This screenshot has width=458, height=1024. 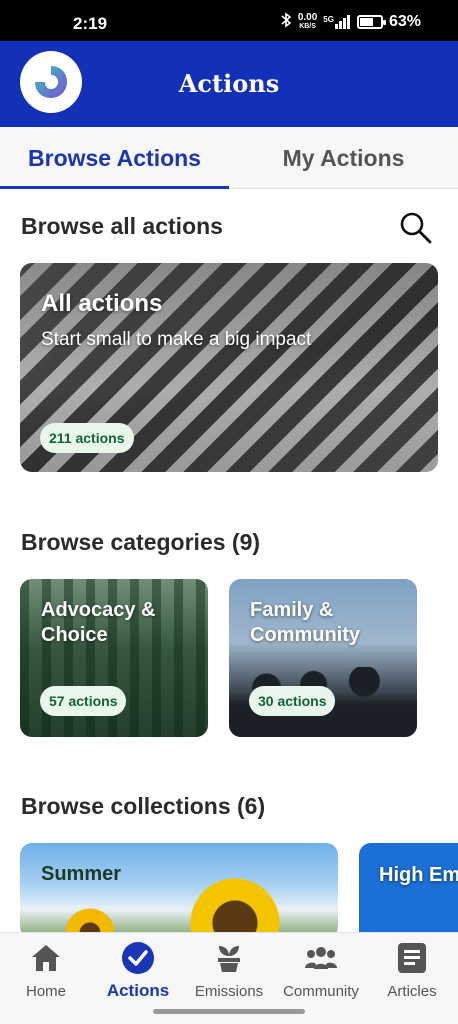 I want to click on nav-emissions: Emissions, so click(x=229, y=970).